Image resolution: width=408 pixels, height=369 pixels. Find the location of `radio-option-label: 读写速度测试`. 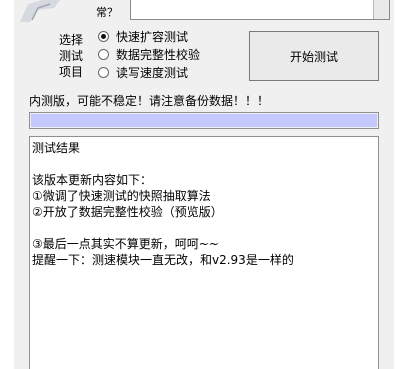

radio-option-label: 读写速度测试 is located at coordinates (152, 72).